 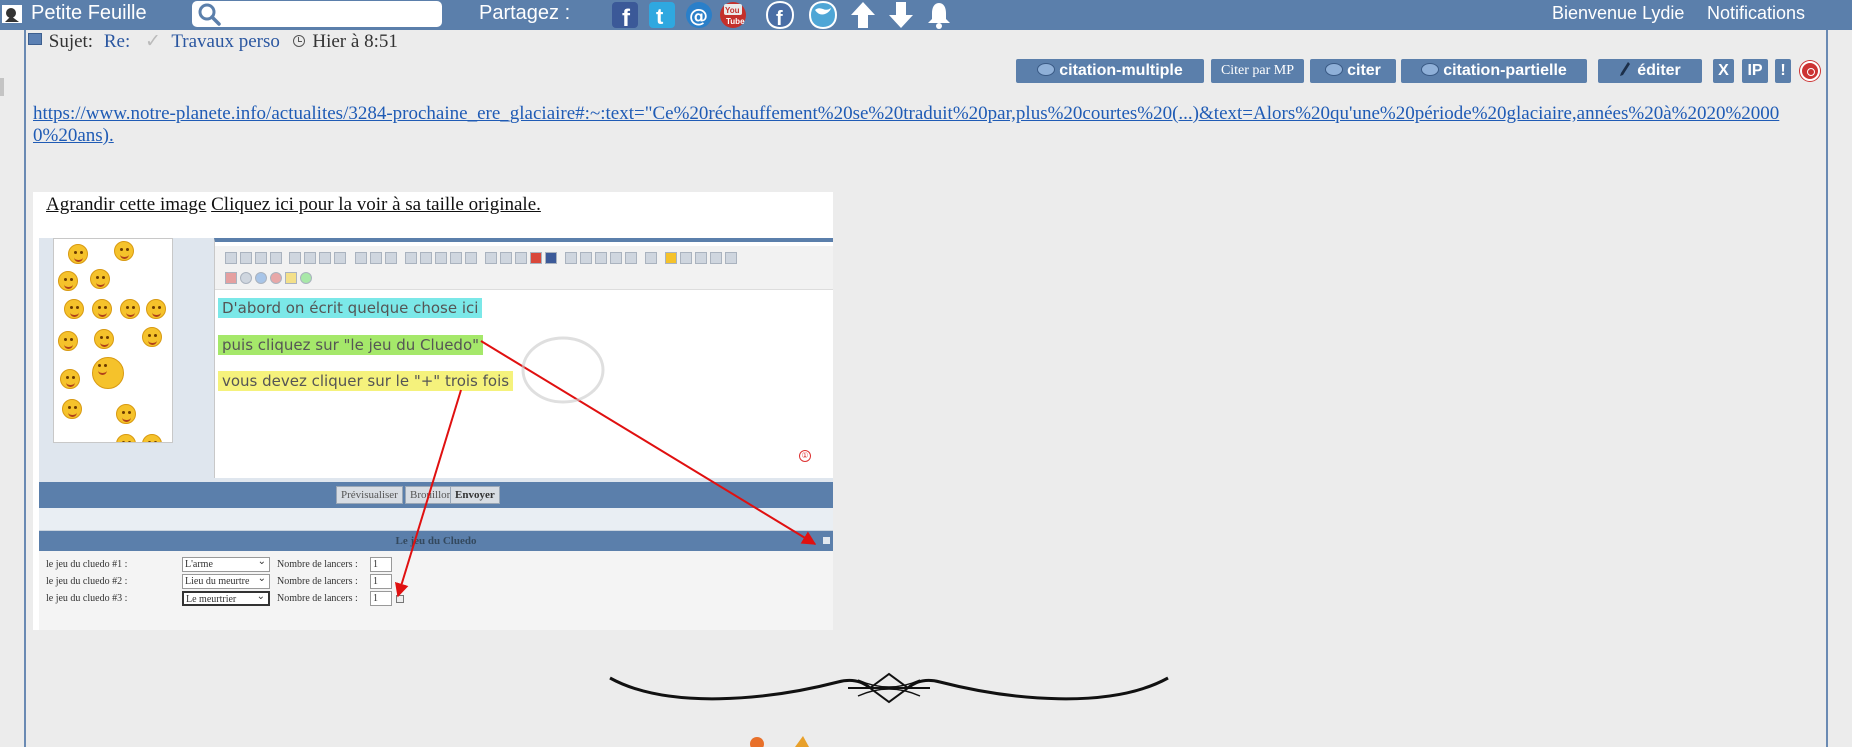 I want to click on flash-icon, so click(x=551, y=258).